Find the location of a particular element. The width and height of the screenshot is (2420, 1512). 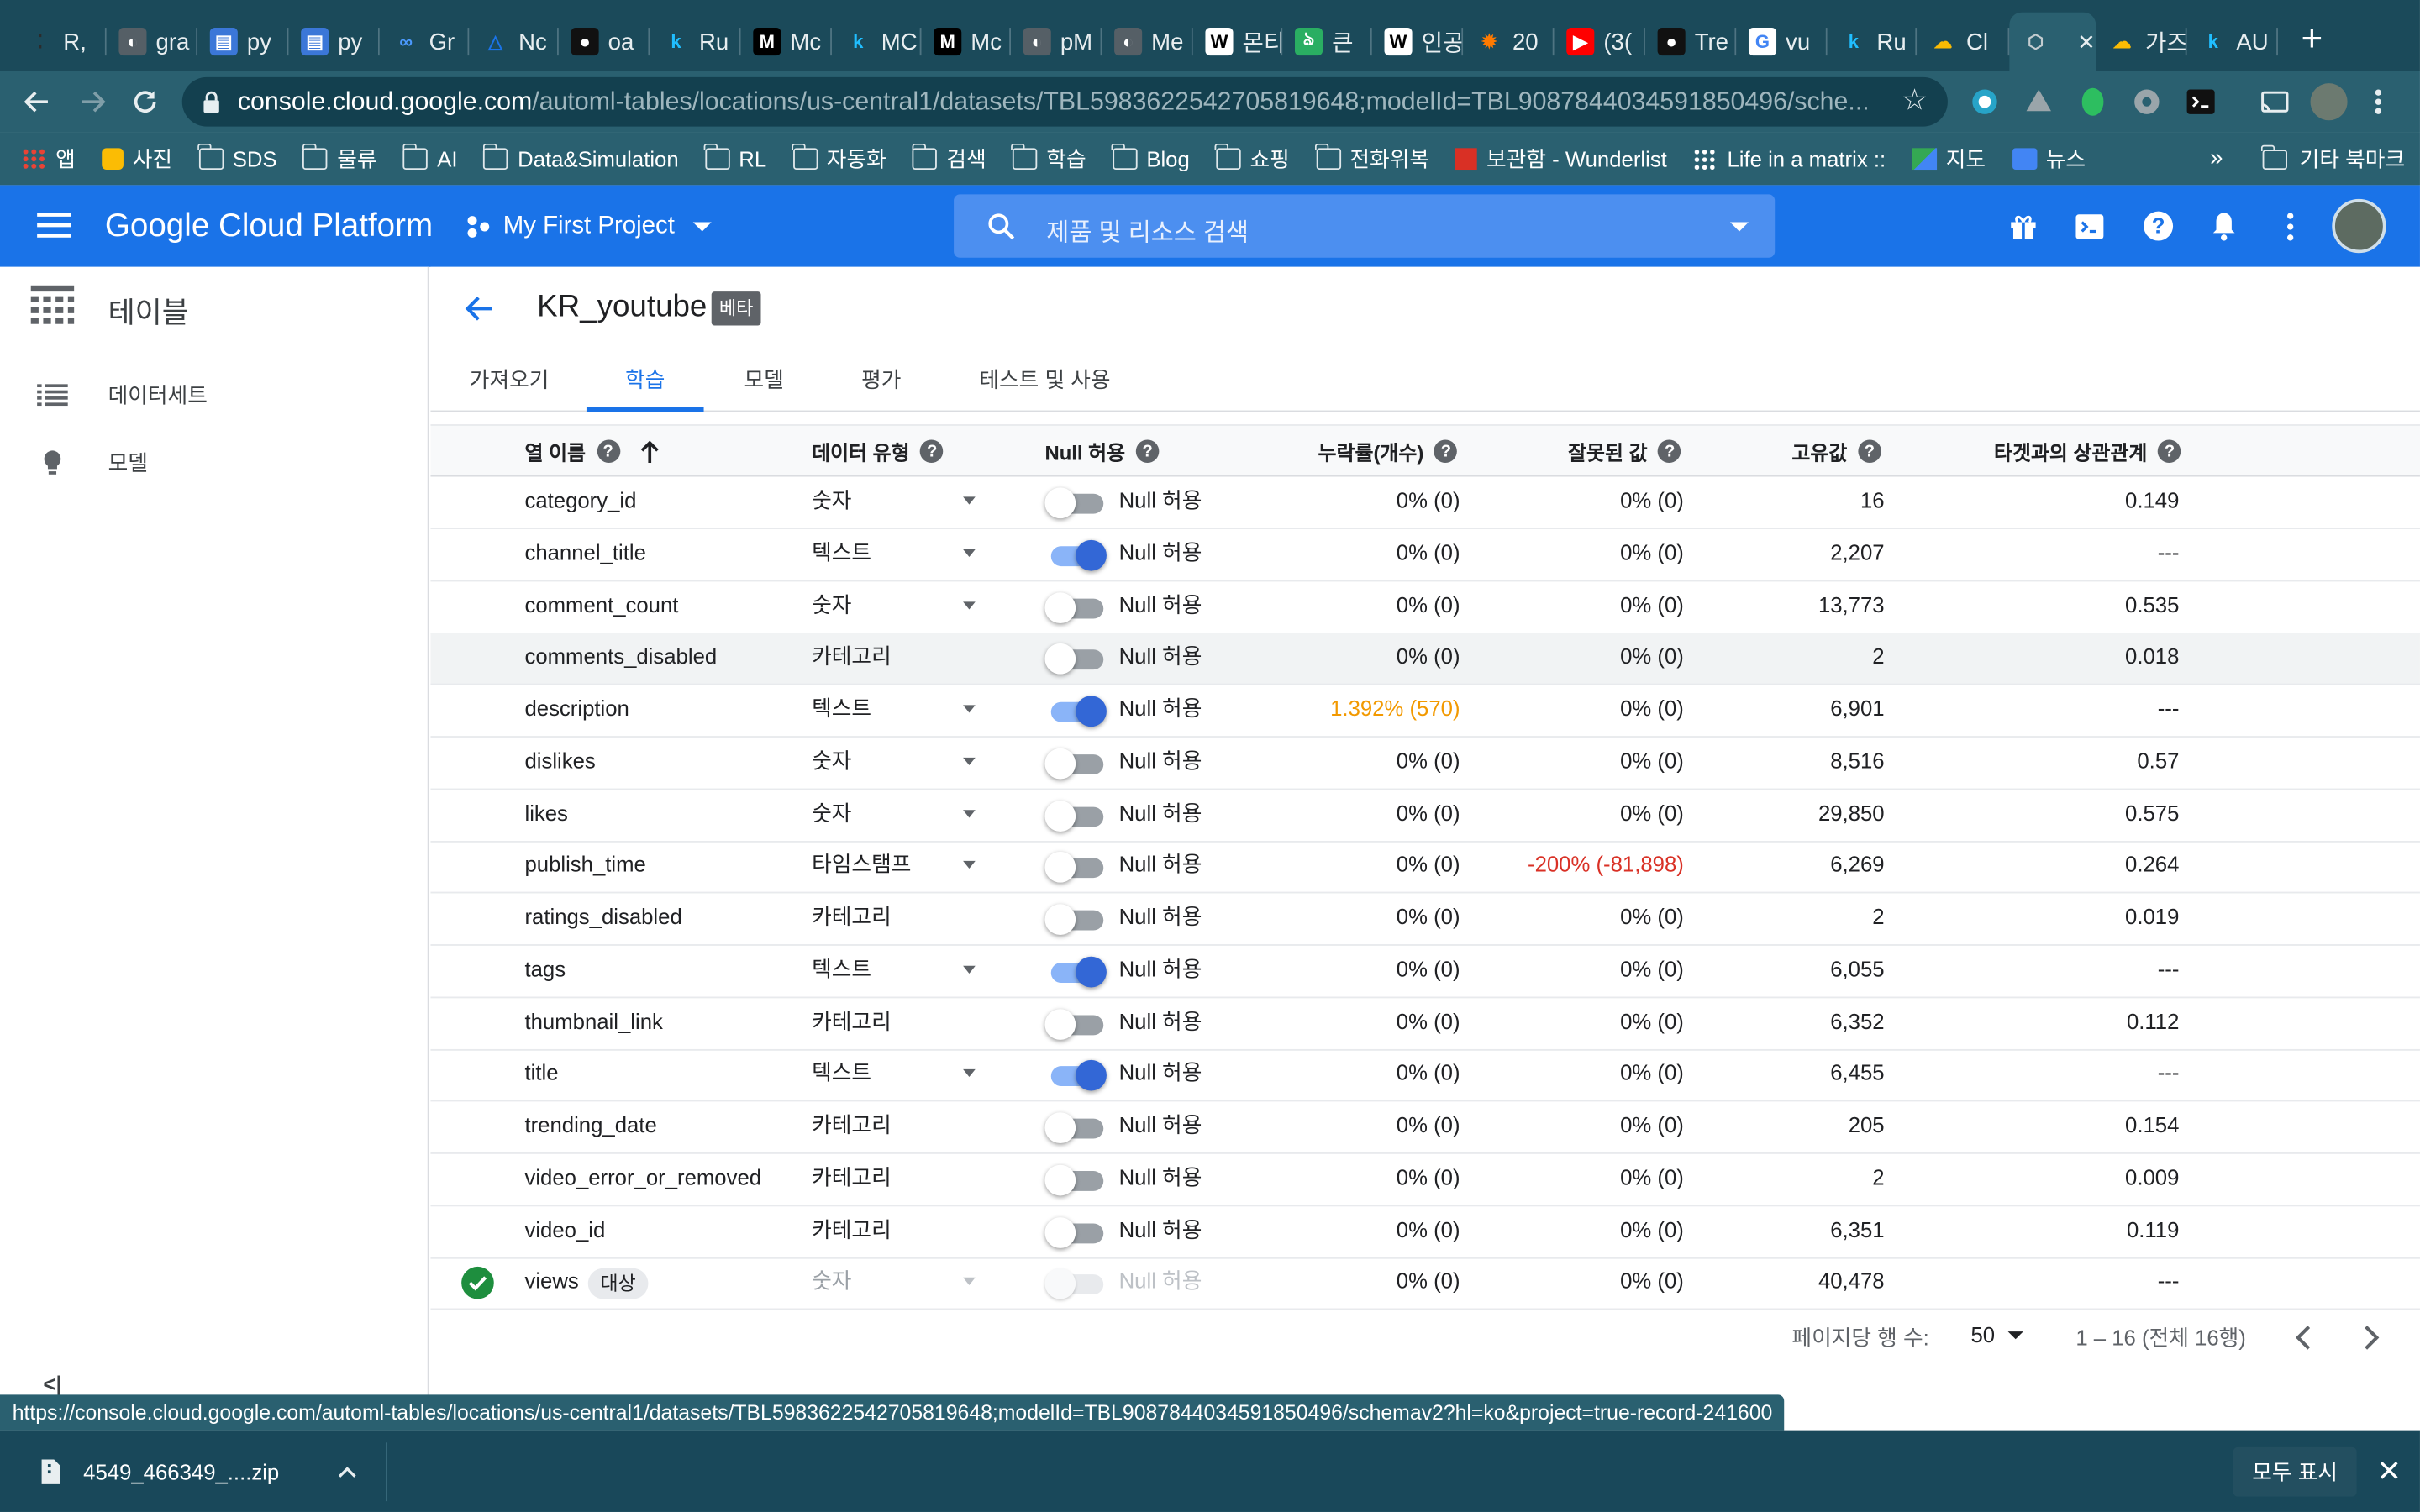

browser-tab: ✹ 20 is located at coordinates (1509, 42).